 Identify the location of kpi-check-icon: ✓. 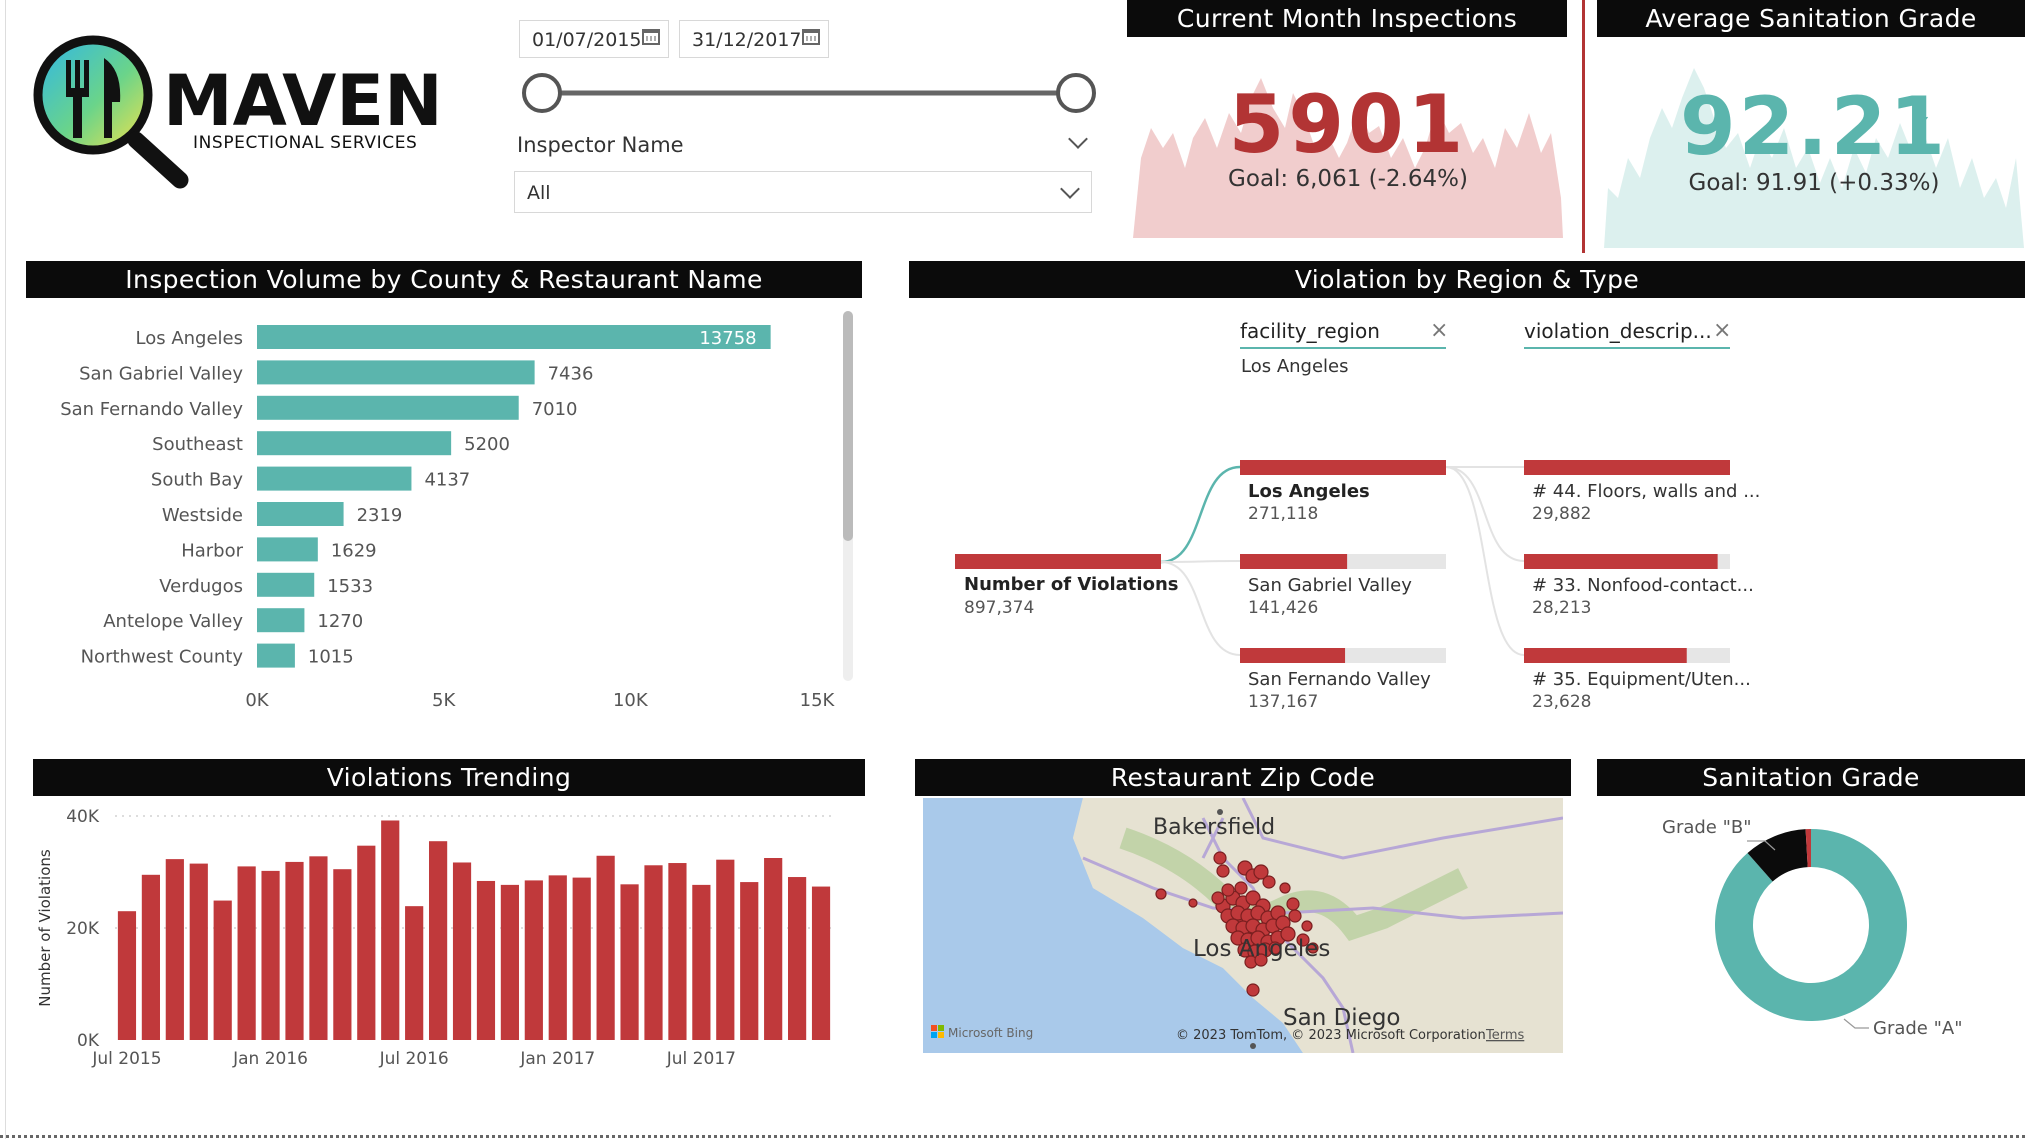
(1922, 124).